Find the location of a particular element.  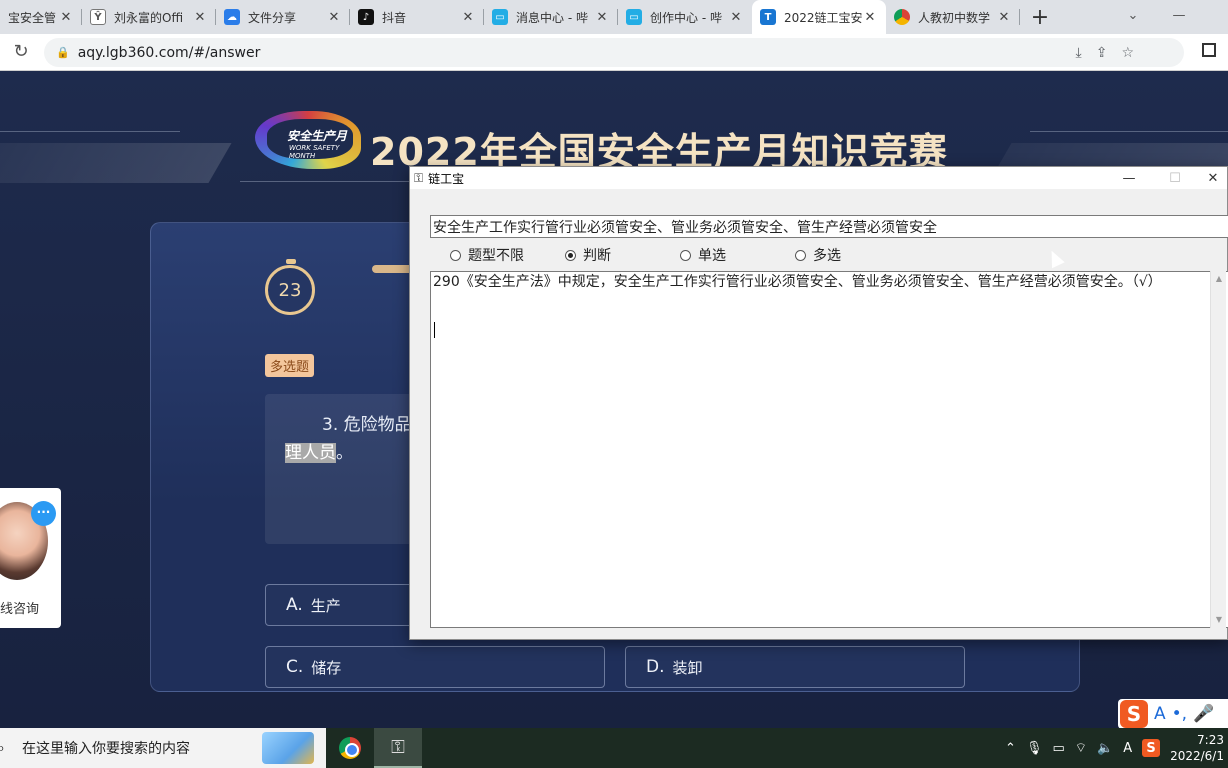

battery-icon: ▭ is located at coordinates (1058, 748).